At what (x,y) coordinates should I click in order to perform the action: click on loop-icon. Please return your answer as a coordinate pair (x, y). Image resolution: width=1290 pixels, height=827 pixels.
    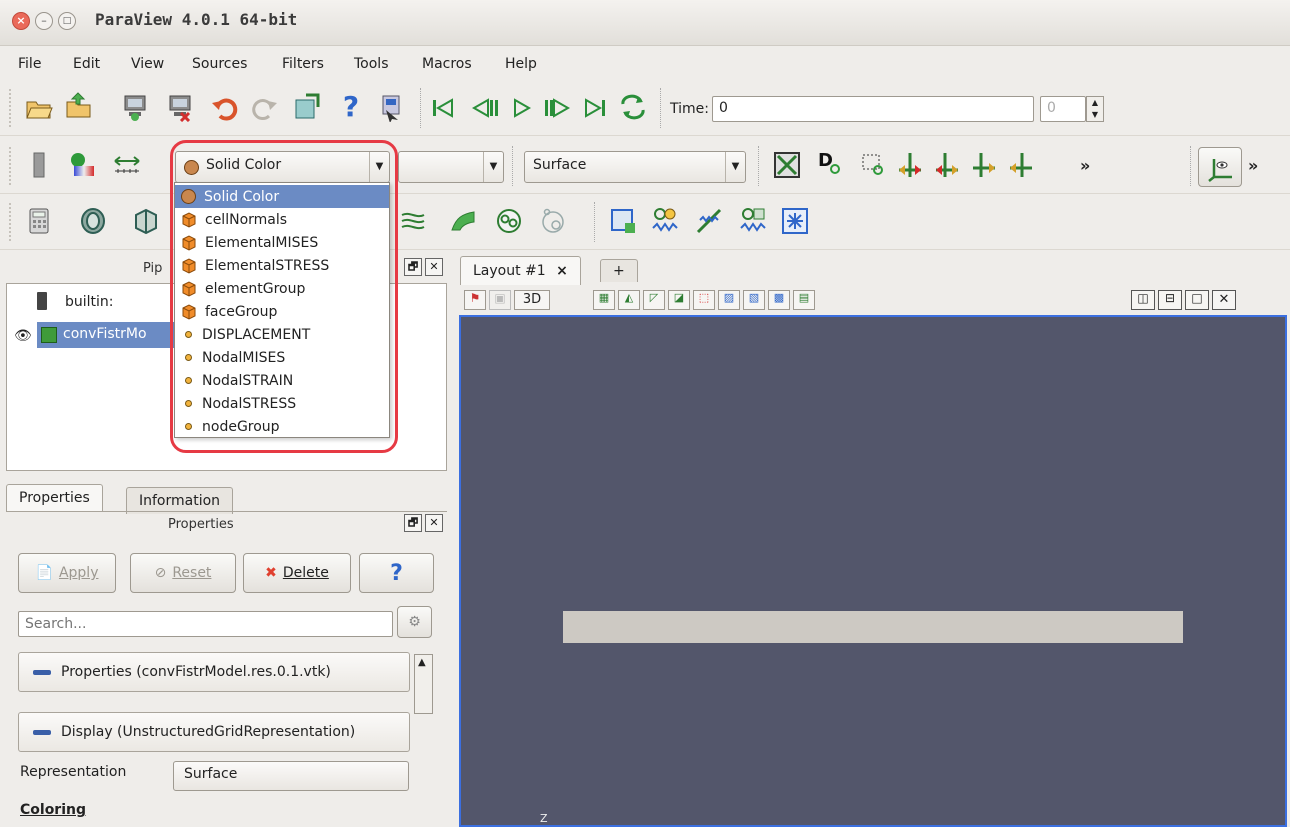
    Looking at the image, I should click on (633, 107).